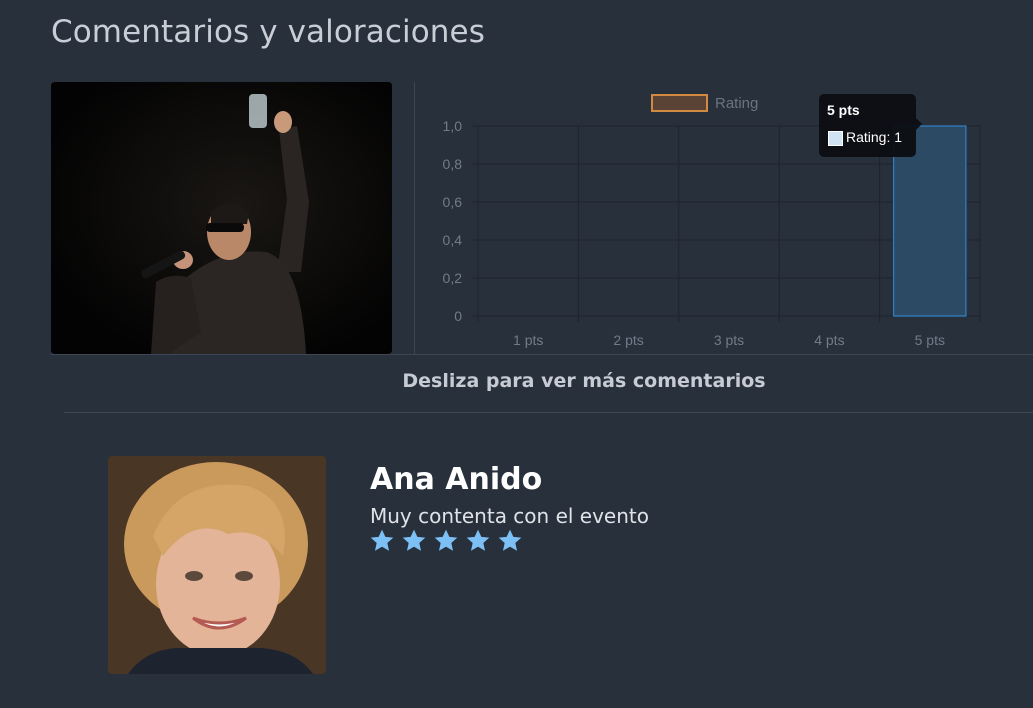 Image resolution: width=1033 pixels, height=708 pixels. What do you see at coordinates (843, 110) in the screenshot?
I see `tooltip-title: 5 pts` at bounding box center [843, 110].